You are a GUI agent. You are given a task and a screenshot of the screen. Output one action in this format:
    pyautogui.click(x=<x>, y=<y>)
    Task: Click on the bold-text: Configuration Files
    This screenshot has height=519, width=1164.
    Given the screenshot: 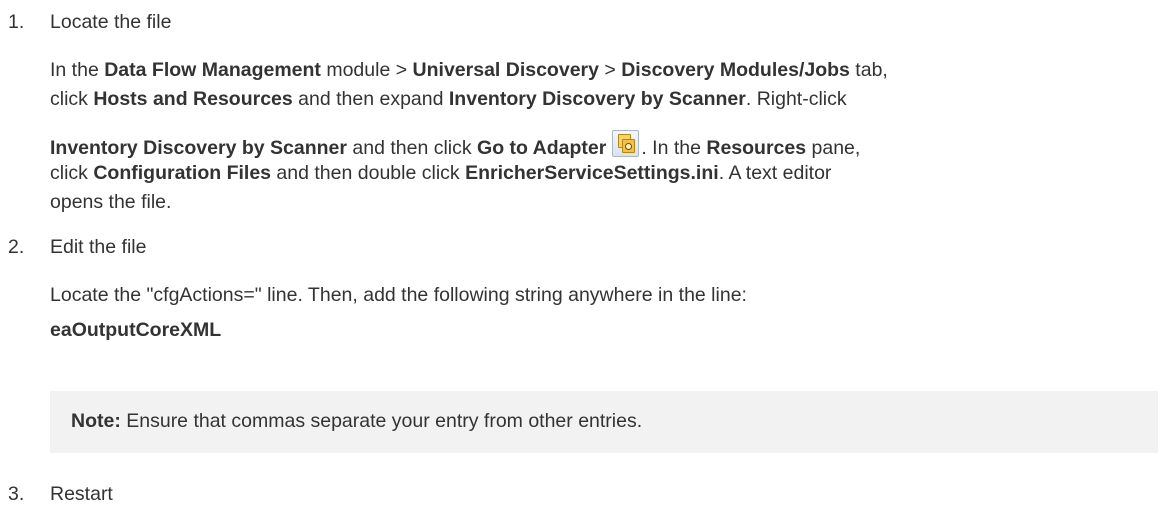 What is the action you would take?
    pyautogui.click(x=182, y=173)
    